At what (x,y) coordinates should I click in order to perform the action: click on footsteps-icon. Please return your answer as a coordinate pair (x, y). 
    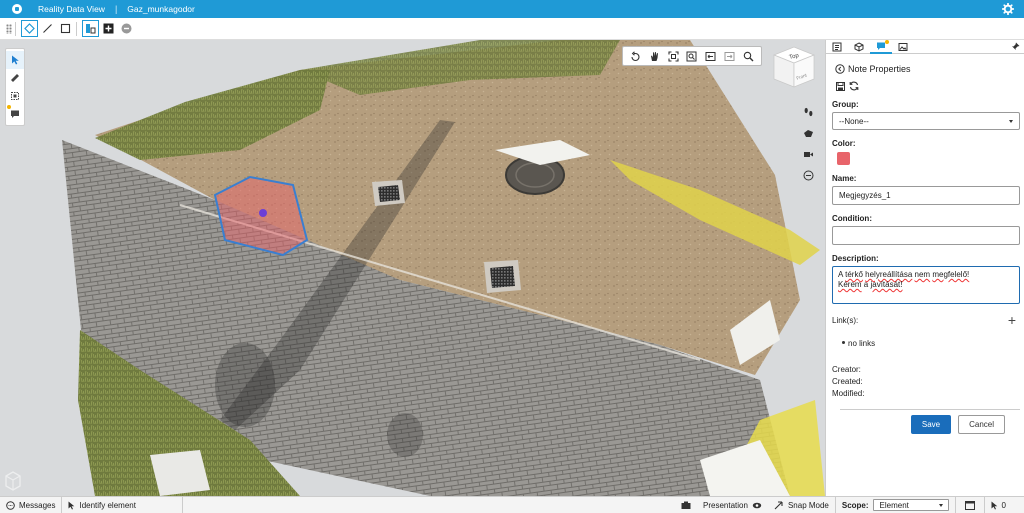
    Looking at the image, I should click on (808, 111).